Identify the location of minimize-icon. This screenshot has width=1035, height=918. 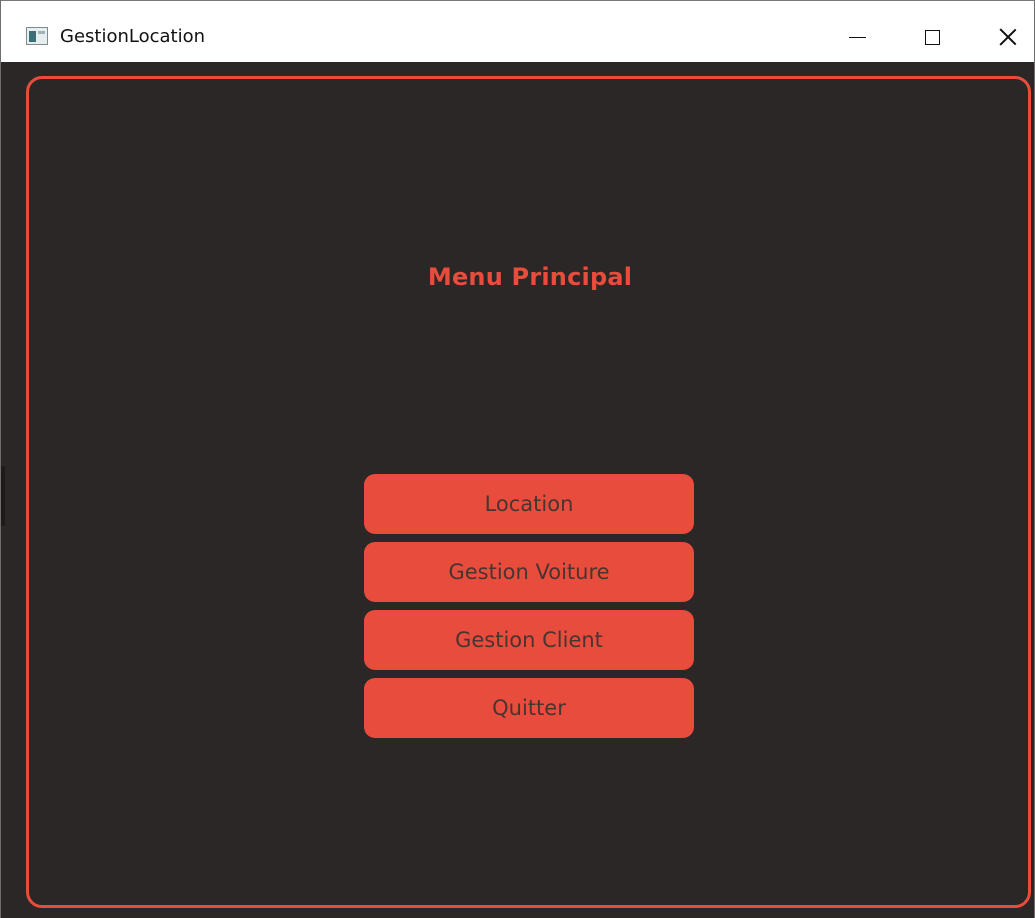
(857, 37).